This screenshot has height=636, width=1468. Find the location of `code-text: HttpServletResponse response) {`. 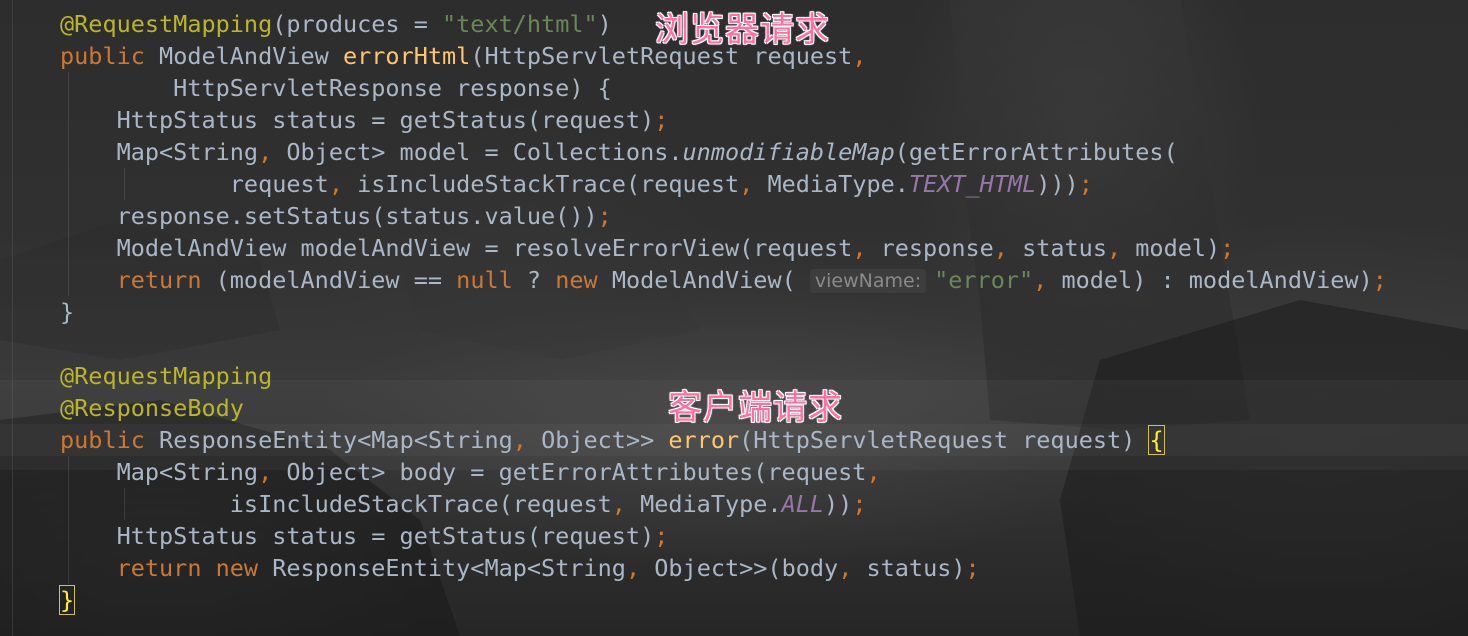

code-text: HttpServletResponse response) { is located at coordinates (336, 88).